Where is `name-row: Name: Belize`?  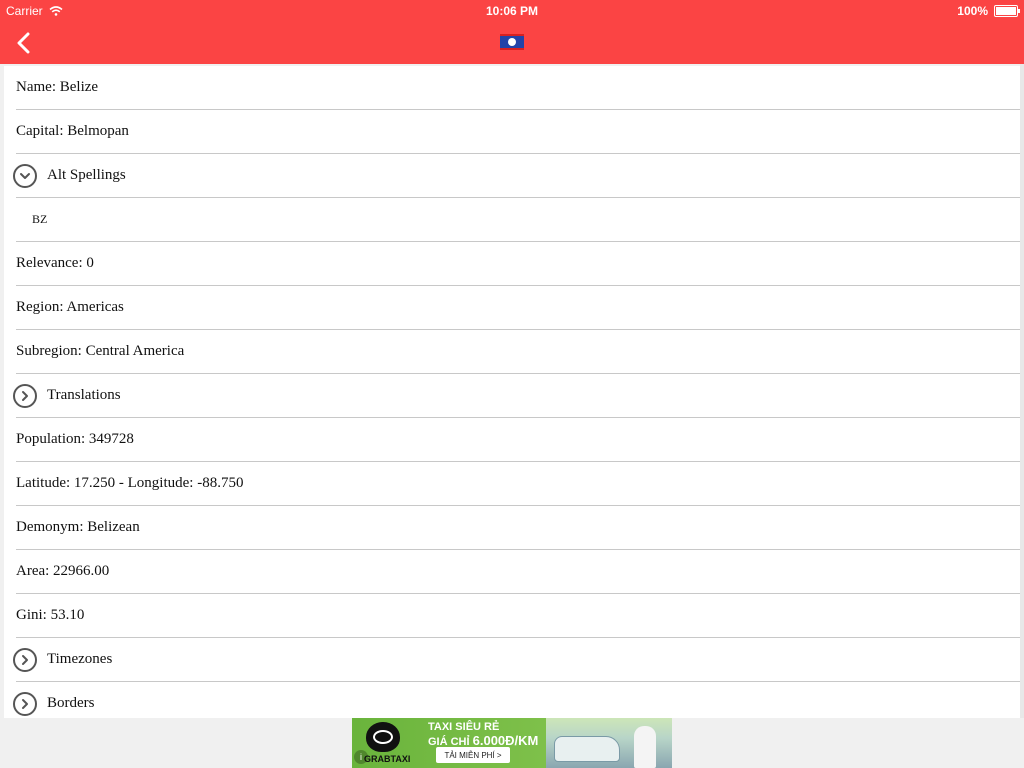 name-row: Name: Belize is located at coordinates (518, 88).